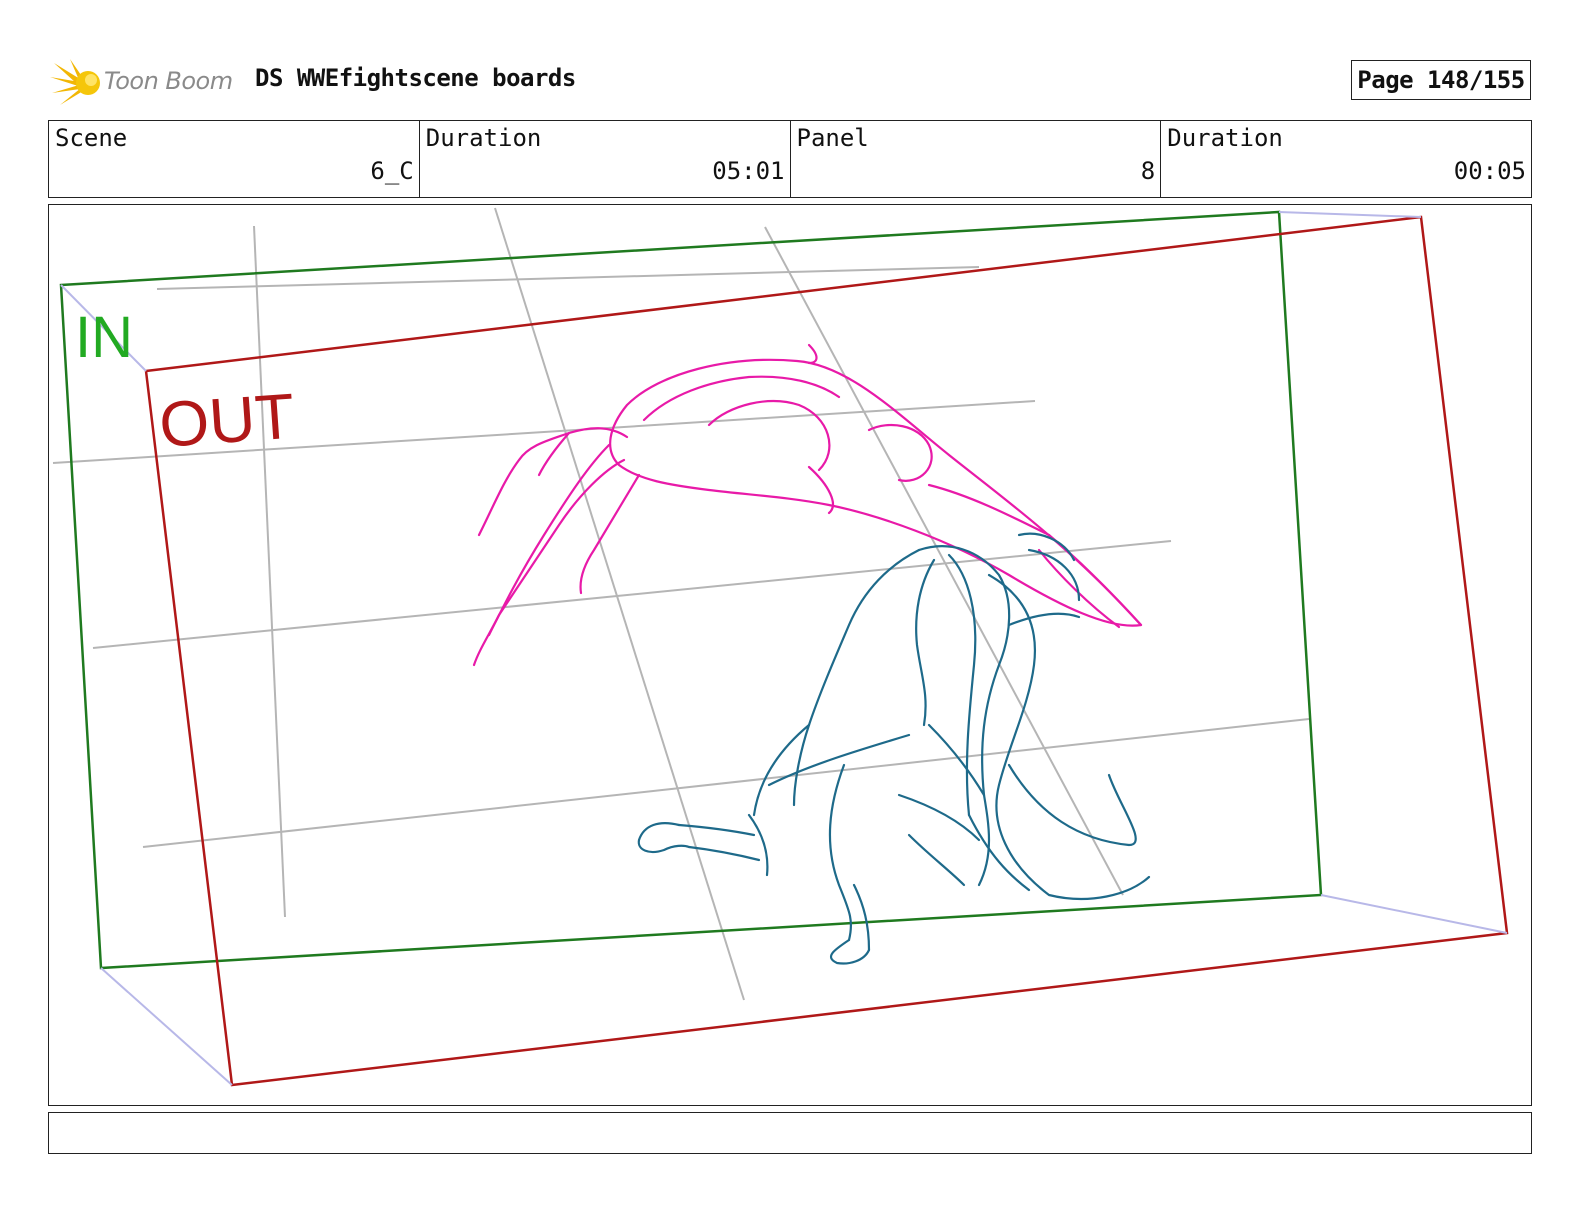 Image resolution: width=1584 pixels, height=1224 pixels. Describe the element at coordinates (392, 171) in the screenshot. I see `scene-value: 6_C` at that location.